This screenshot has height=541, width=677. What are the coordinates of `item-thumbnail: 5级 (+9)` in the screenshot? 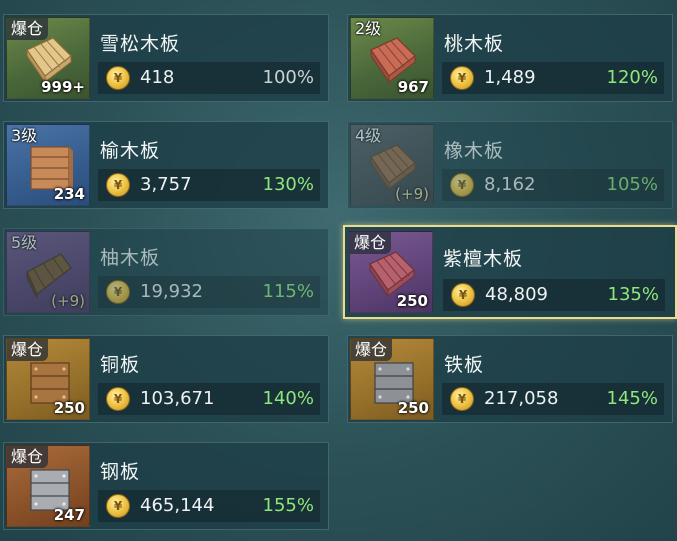 It's located at (48, 272).